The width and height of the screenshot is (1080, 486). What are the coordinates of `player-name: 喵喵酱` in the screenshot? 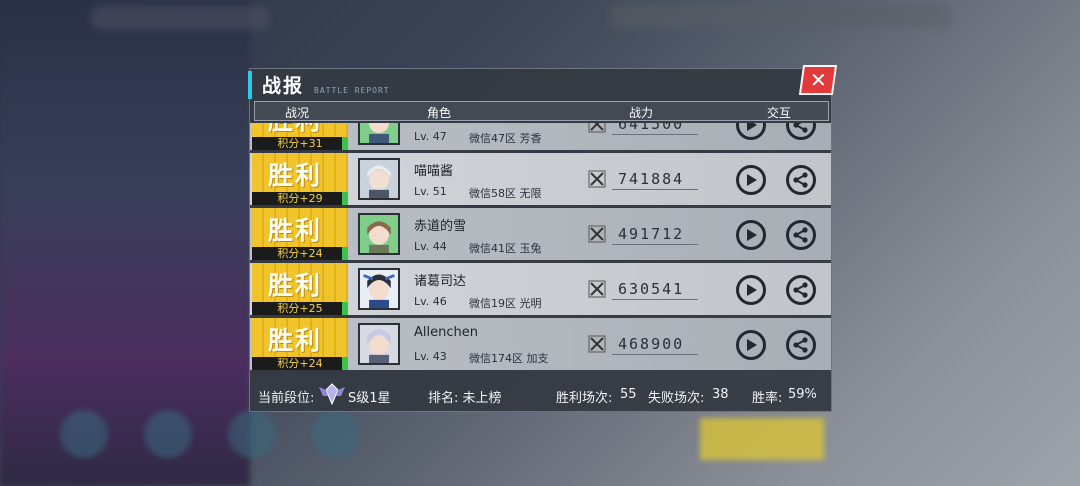 It's located at (434, 171).